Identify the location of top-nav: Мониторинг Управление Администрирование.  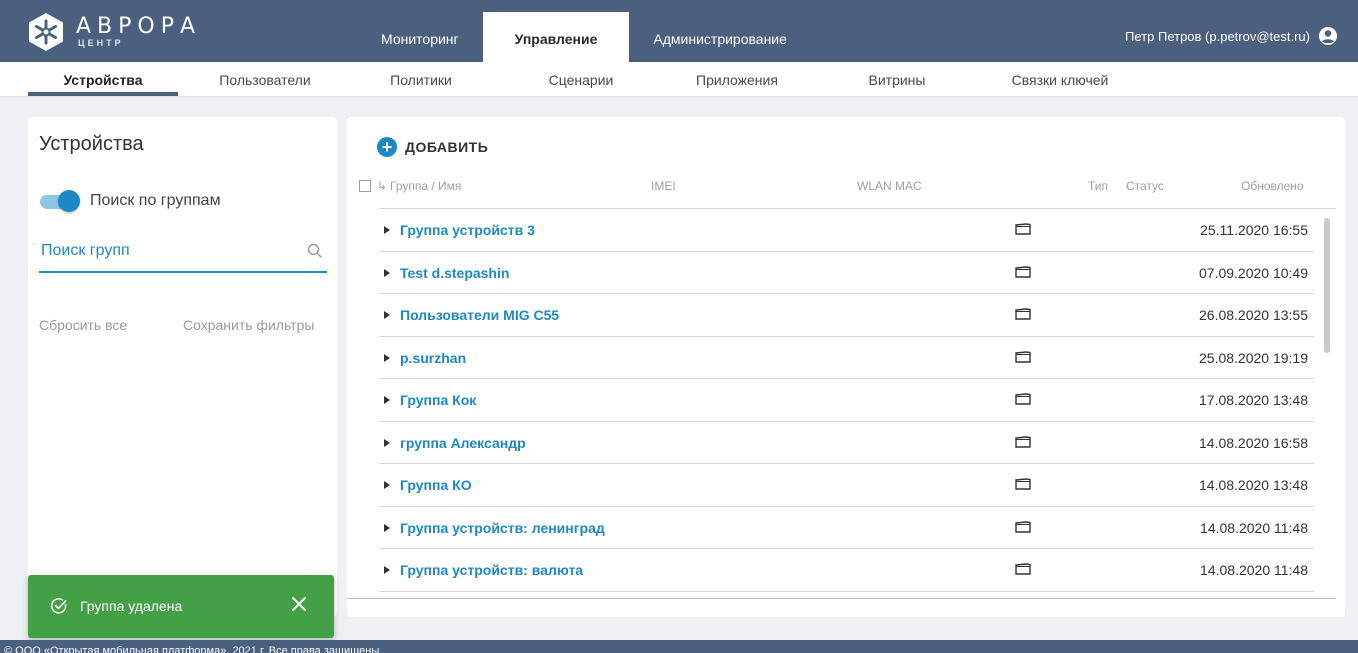
(584, 37).